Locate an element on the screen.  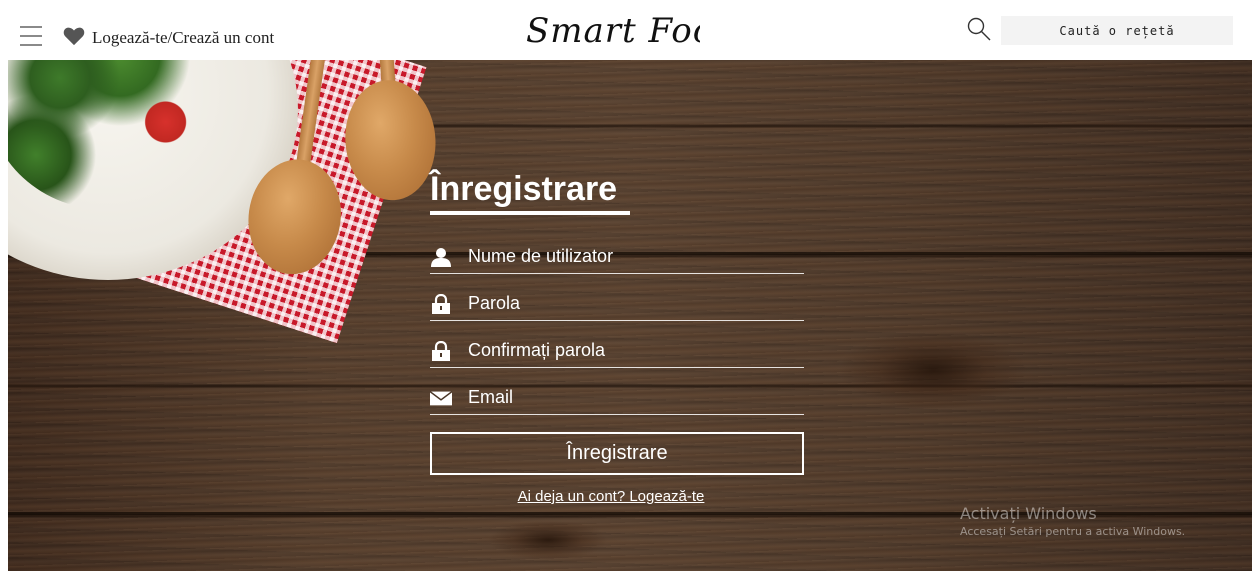
password-field is located at coordinates (617, 305).